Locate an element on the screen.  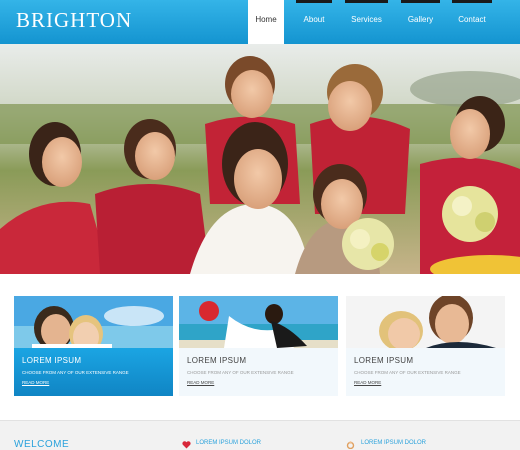
card-3-title: LOREM IPSUM is located at coordinates (384, 360).